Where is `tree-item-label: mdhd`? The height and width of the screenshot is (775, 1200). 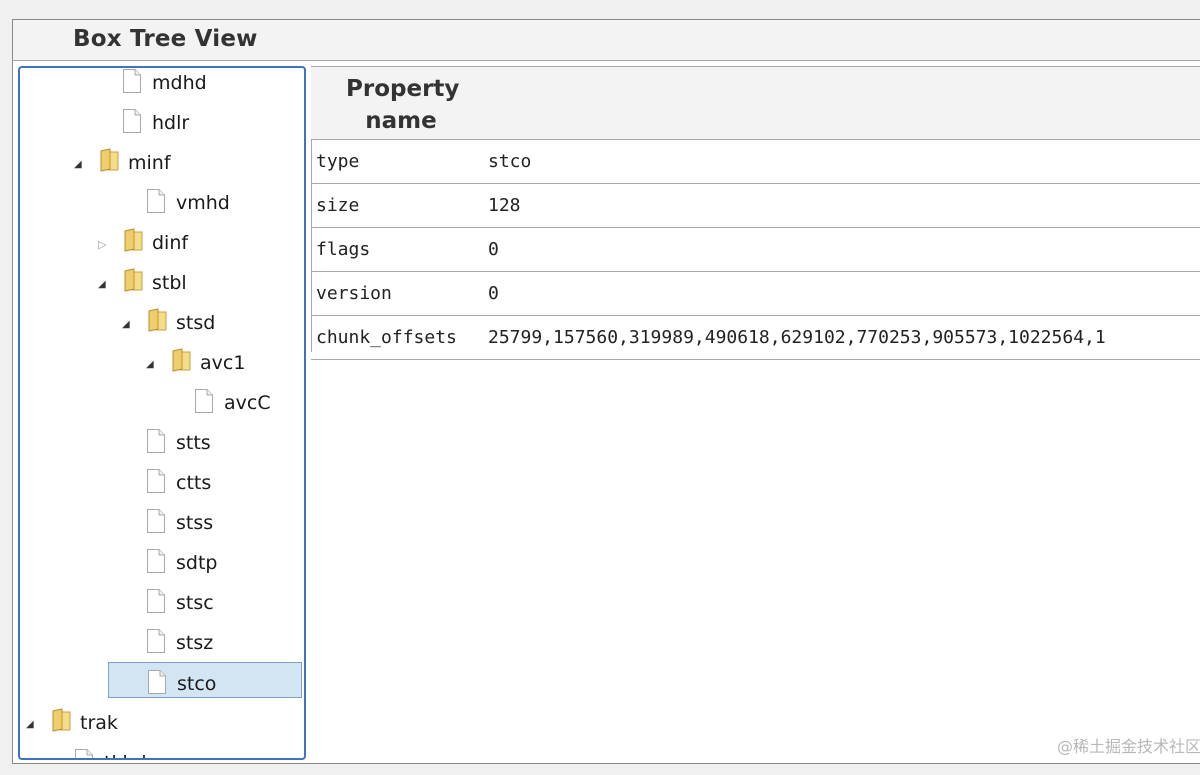
tree-item-label: mdhd is located at coordinates (179, 83).